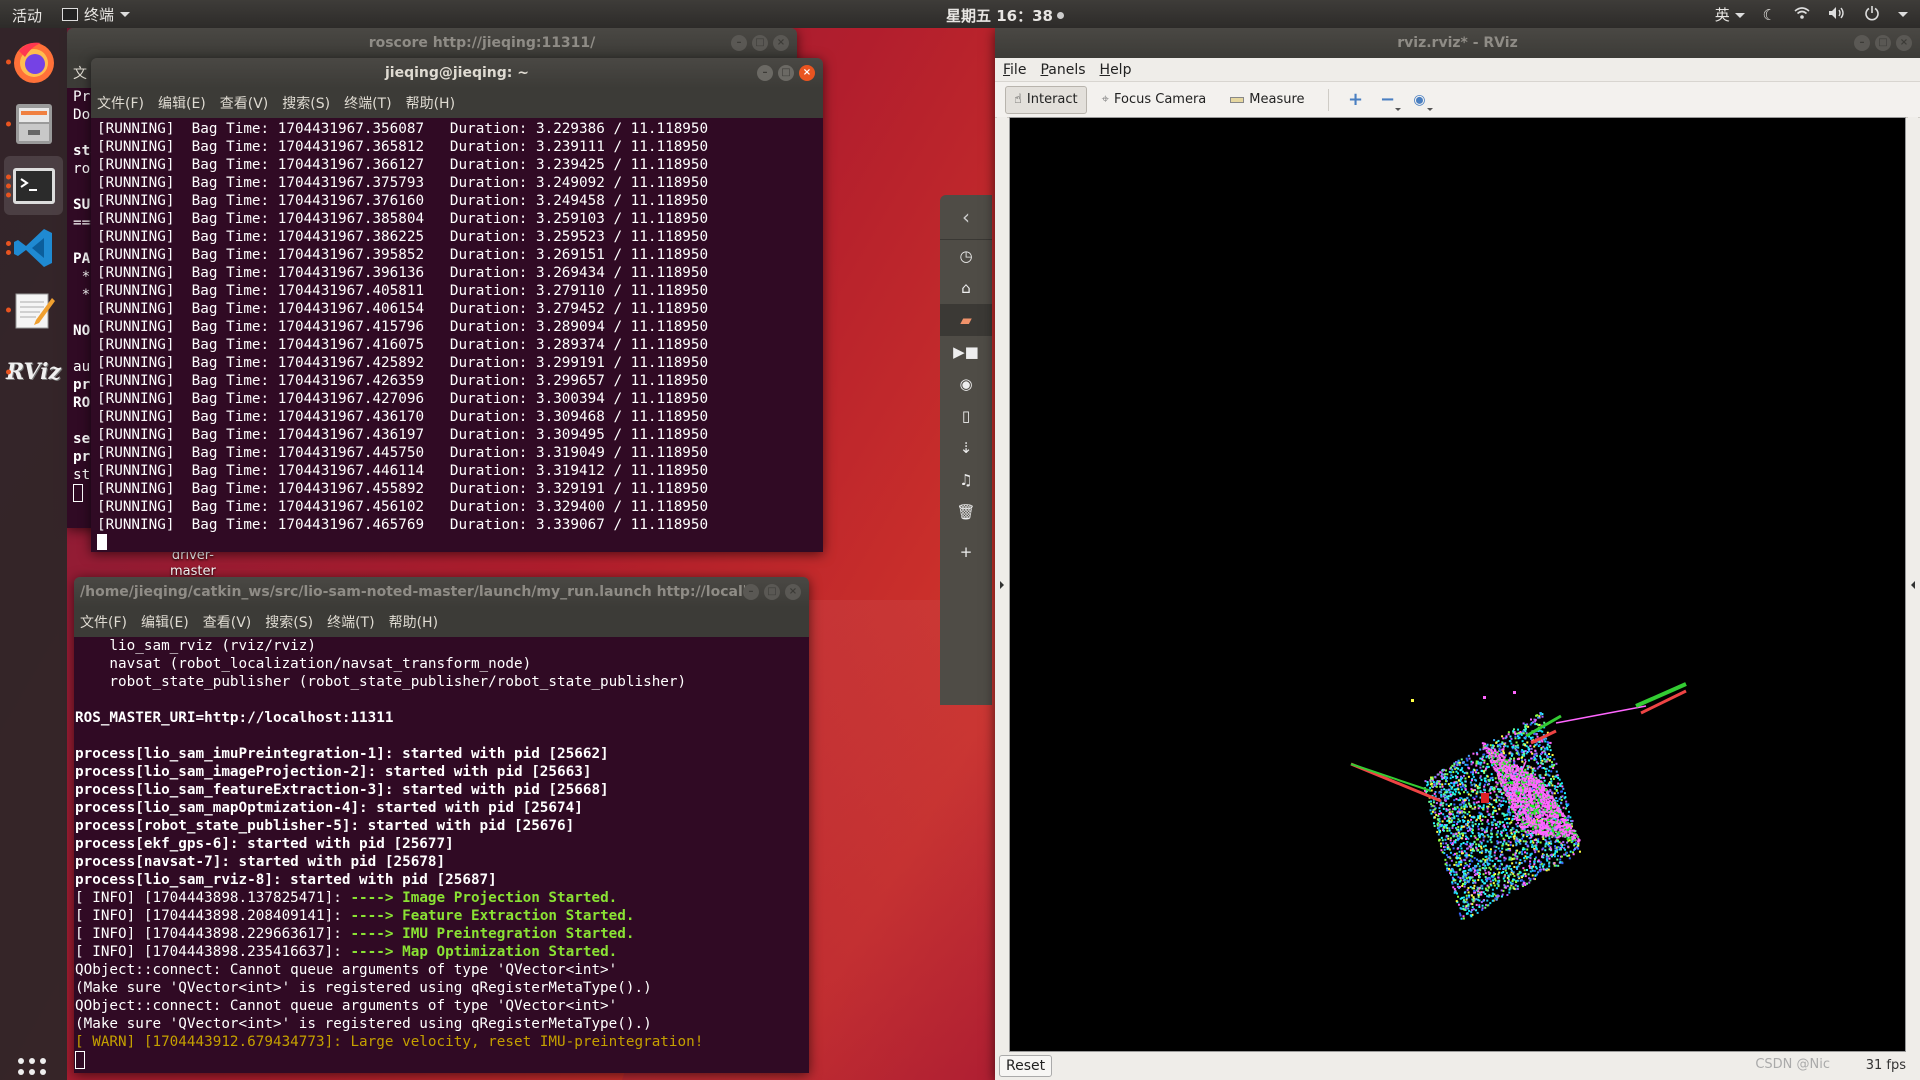  What do you see at coordinates (1837, 15) in the screenshot?
I see `volume-icon` at bounding box center [1837, 15].